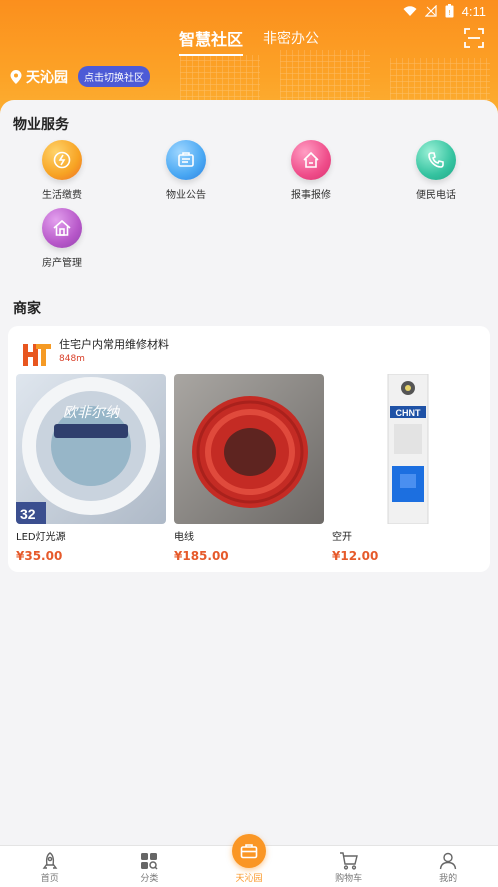  I want to click on tab-smart-community: 智慧社区, so click(210, 41).